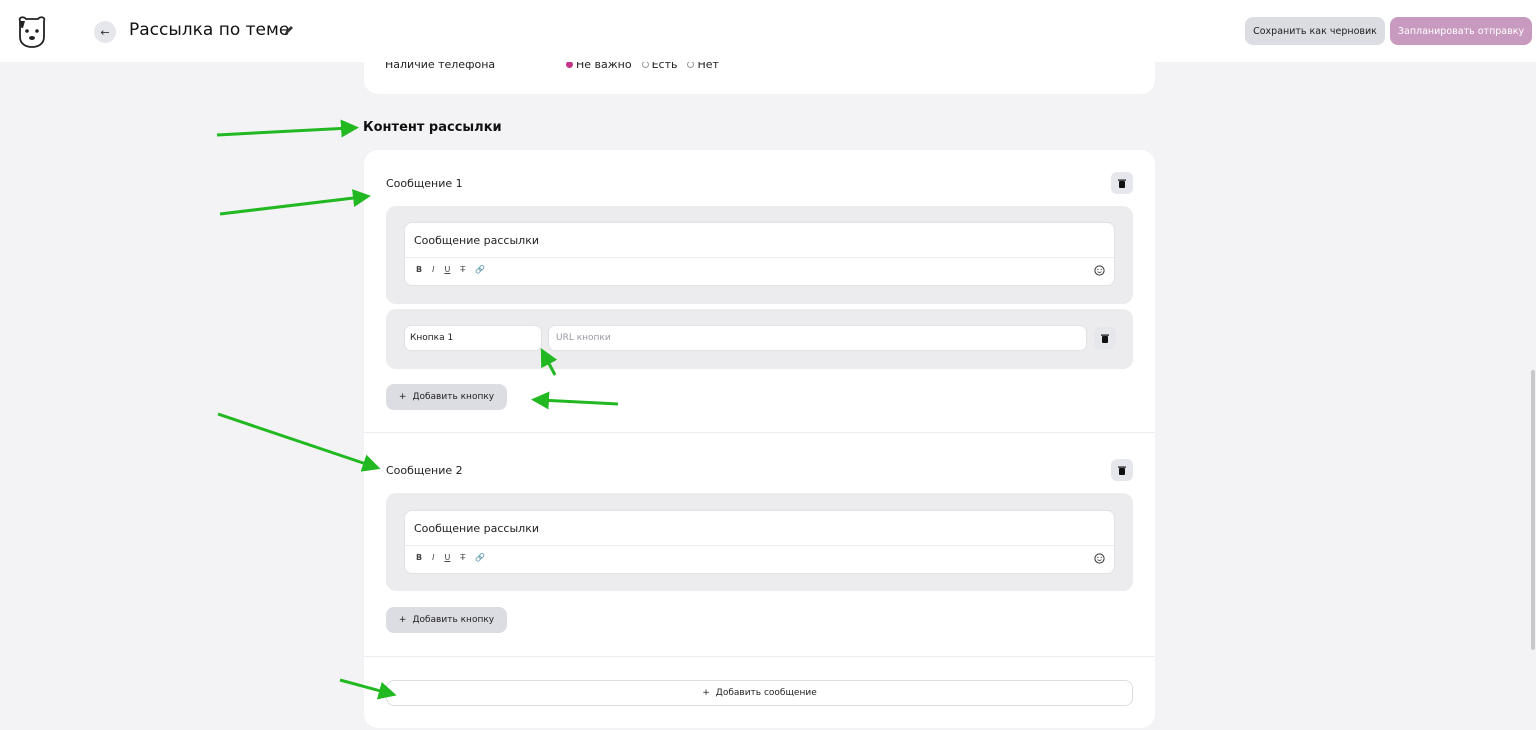 This screenshot has height=730, width=1536. I want to click on message-2-editor: Сообщение рассылки B I U T̶ 🔗, so click(759, 542).